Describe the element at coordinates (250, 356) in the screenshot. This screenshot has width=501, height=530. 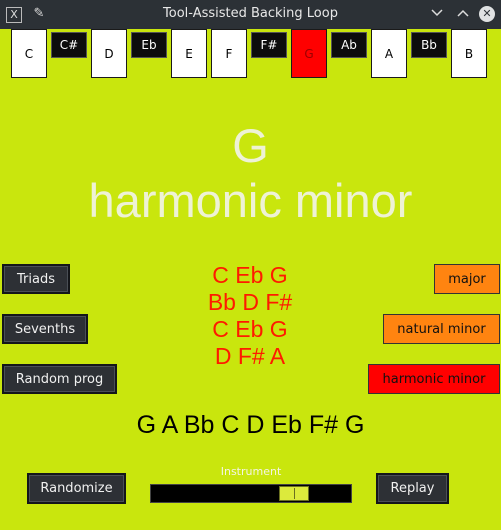
I see `chord-4: D F# A` at that location.